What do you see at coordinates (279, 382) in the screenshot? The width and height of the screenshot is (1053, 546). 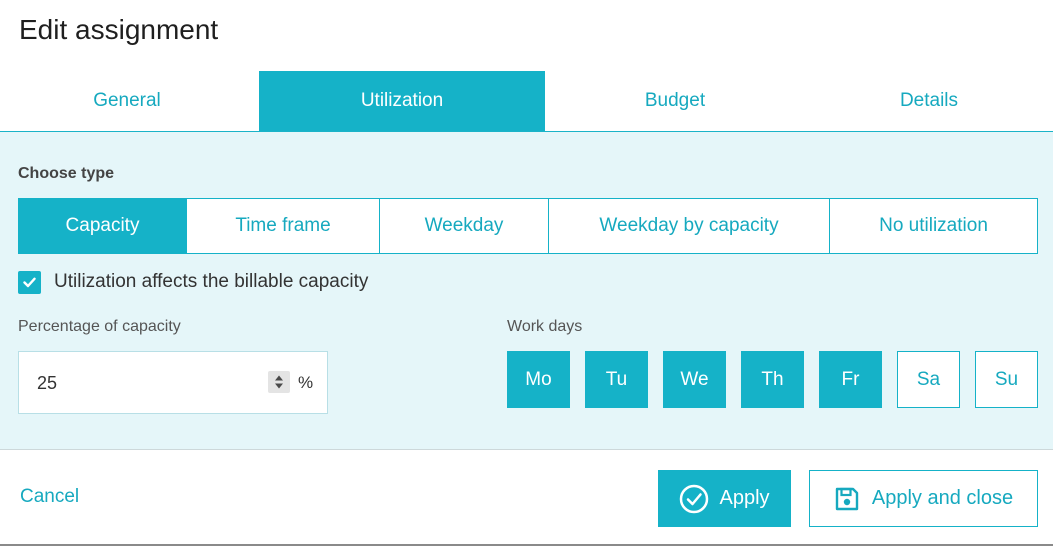 I see `spinner-arrows-icon` at bounding box center [279, 382].